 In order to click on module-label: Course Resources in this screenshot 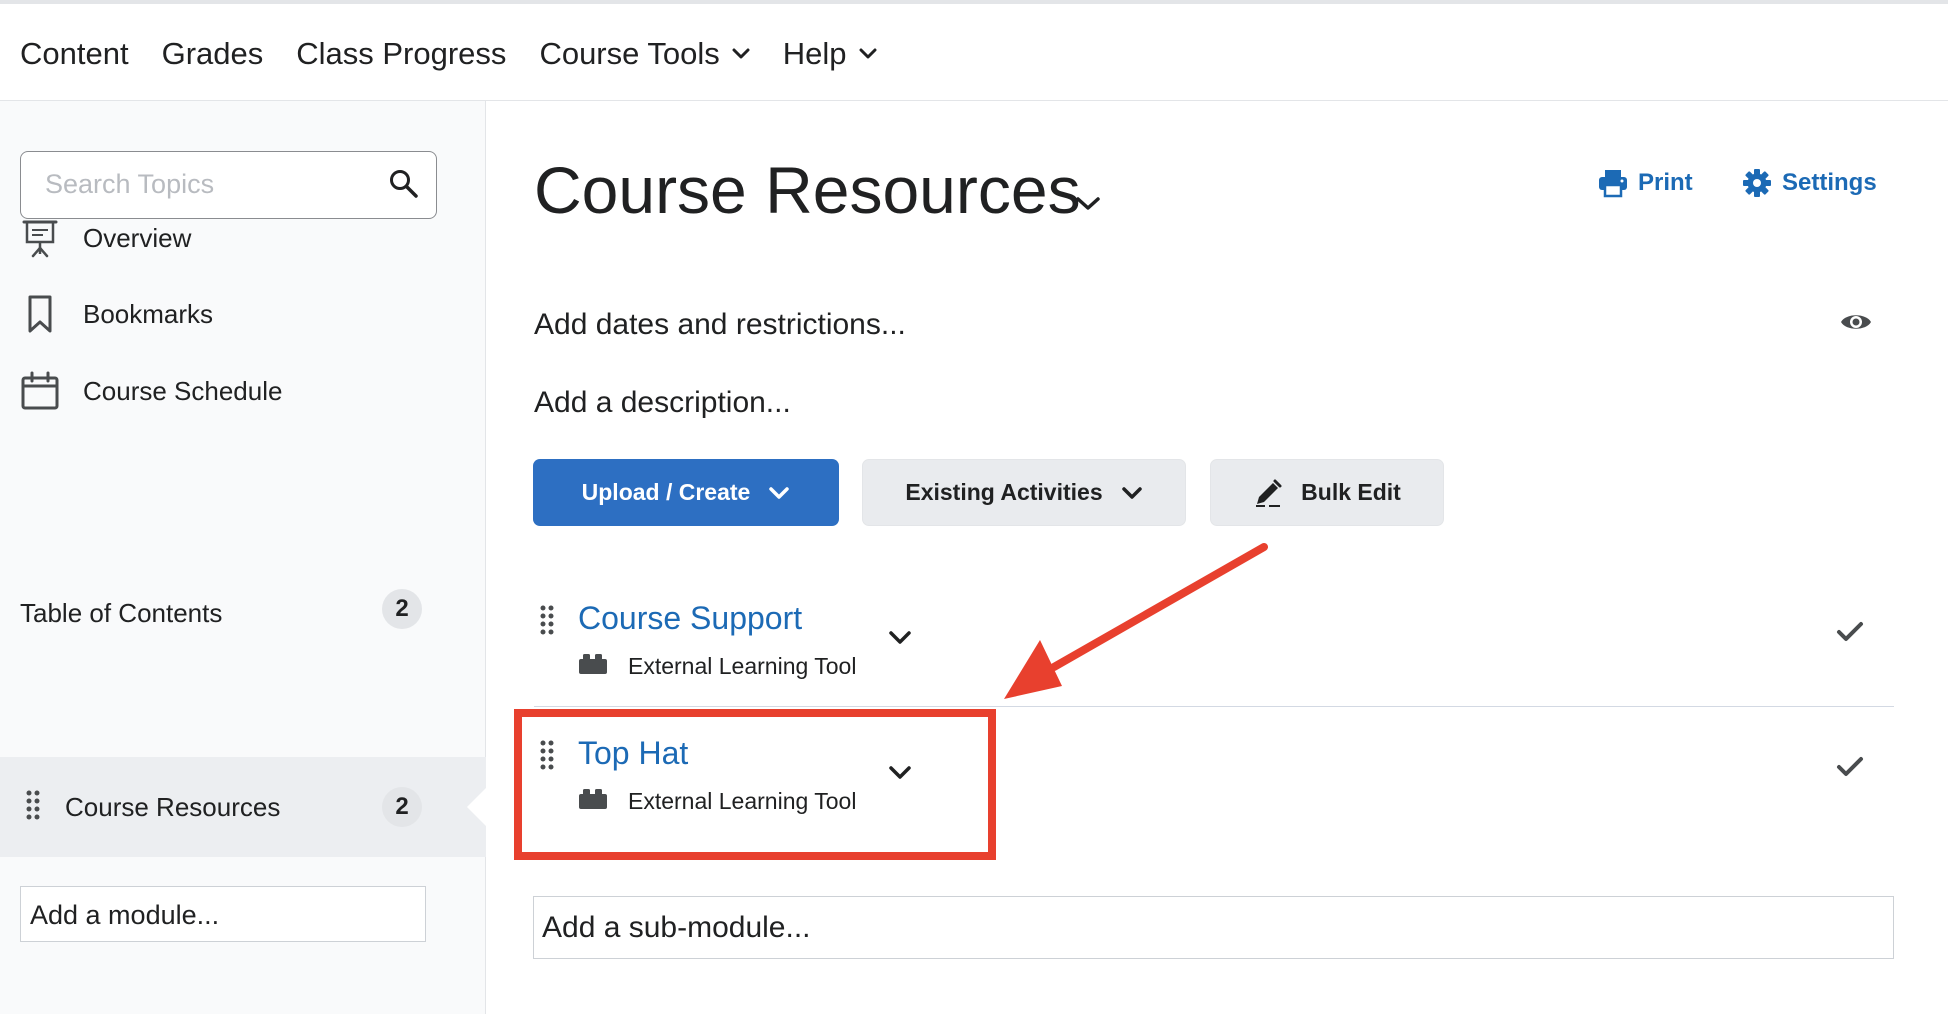, I will do `click(173, 807)`.